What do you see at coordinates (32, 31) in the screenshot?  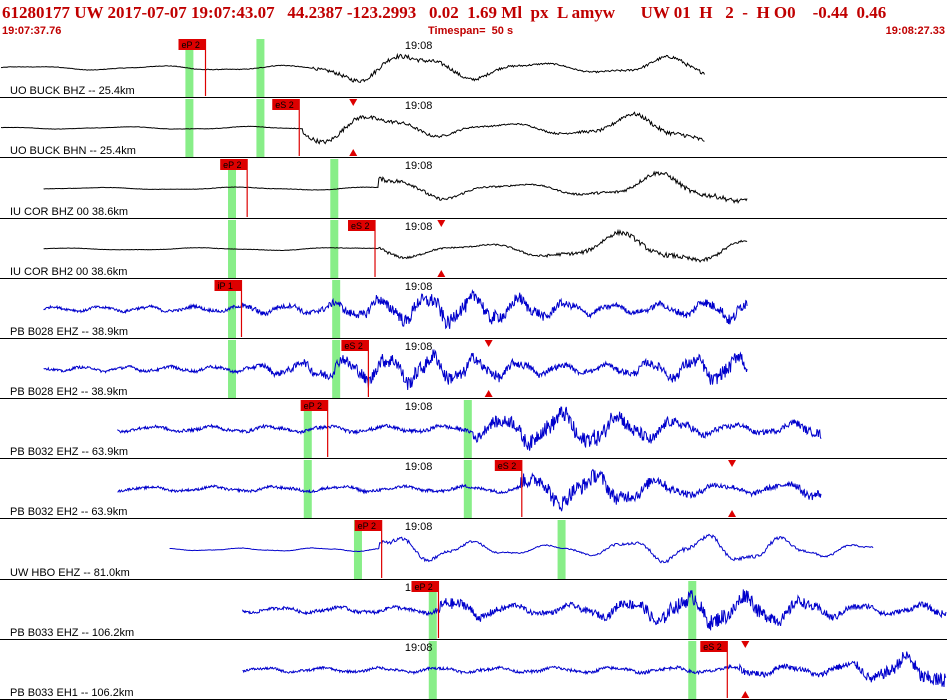 I see `start-time: 19:07:37.76` at bounding box center [32, 31].